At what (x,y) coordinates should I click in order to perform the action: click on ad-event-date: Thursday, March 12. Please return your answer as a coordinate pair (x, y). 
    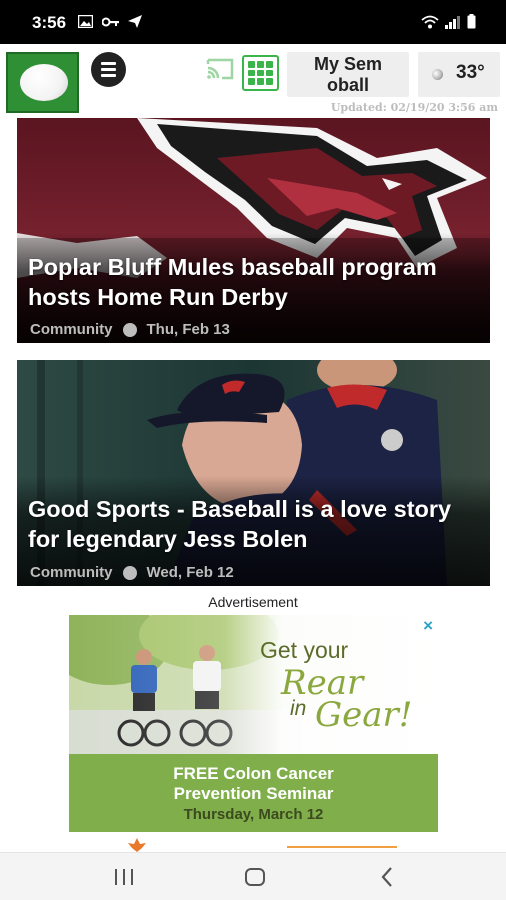
    Looking at the image, I should click on (253, 814).